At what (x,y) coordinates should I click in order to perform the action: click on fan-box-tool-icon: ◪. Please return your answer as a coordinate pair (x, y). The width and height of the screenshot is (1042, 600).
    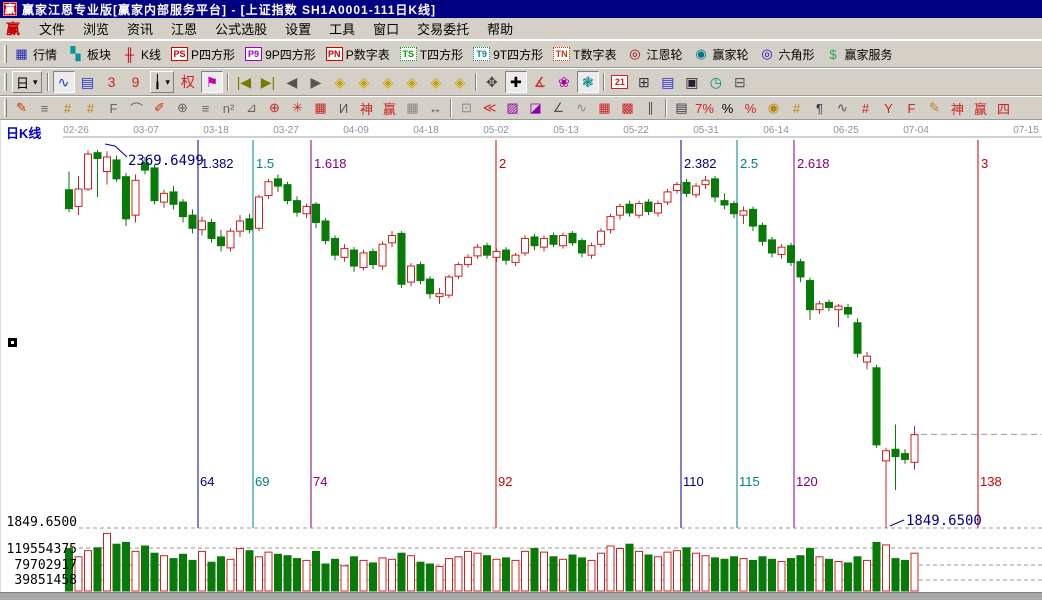
    Looking at the image, I should click on (535, 108).